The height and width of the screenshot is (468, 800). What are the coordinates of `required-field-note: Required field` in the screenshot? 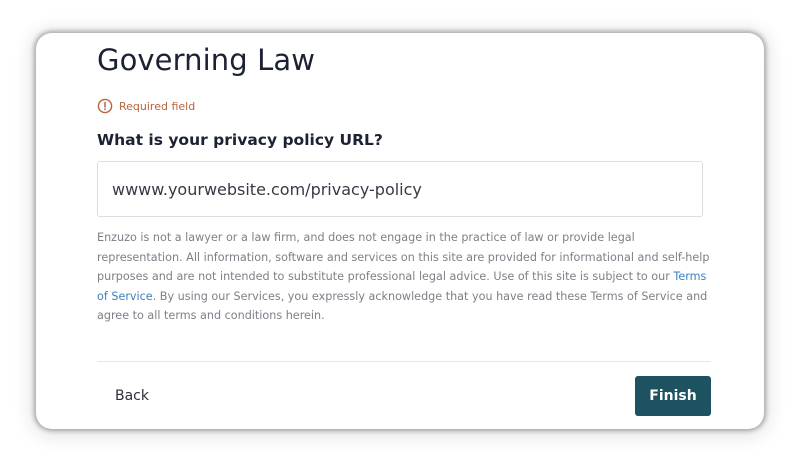 It's located at (146, 106).